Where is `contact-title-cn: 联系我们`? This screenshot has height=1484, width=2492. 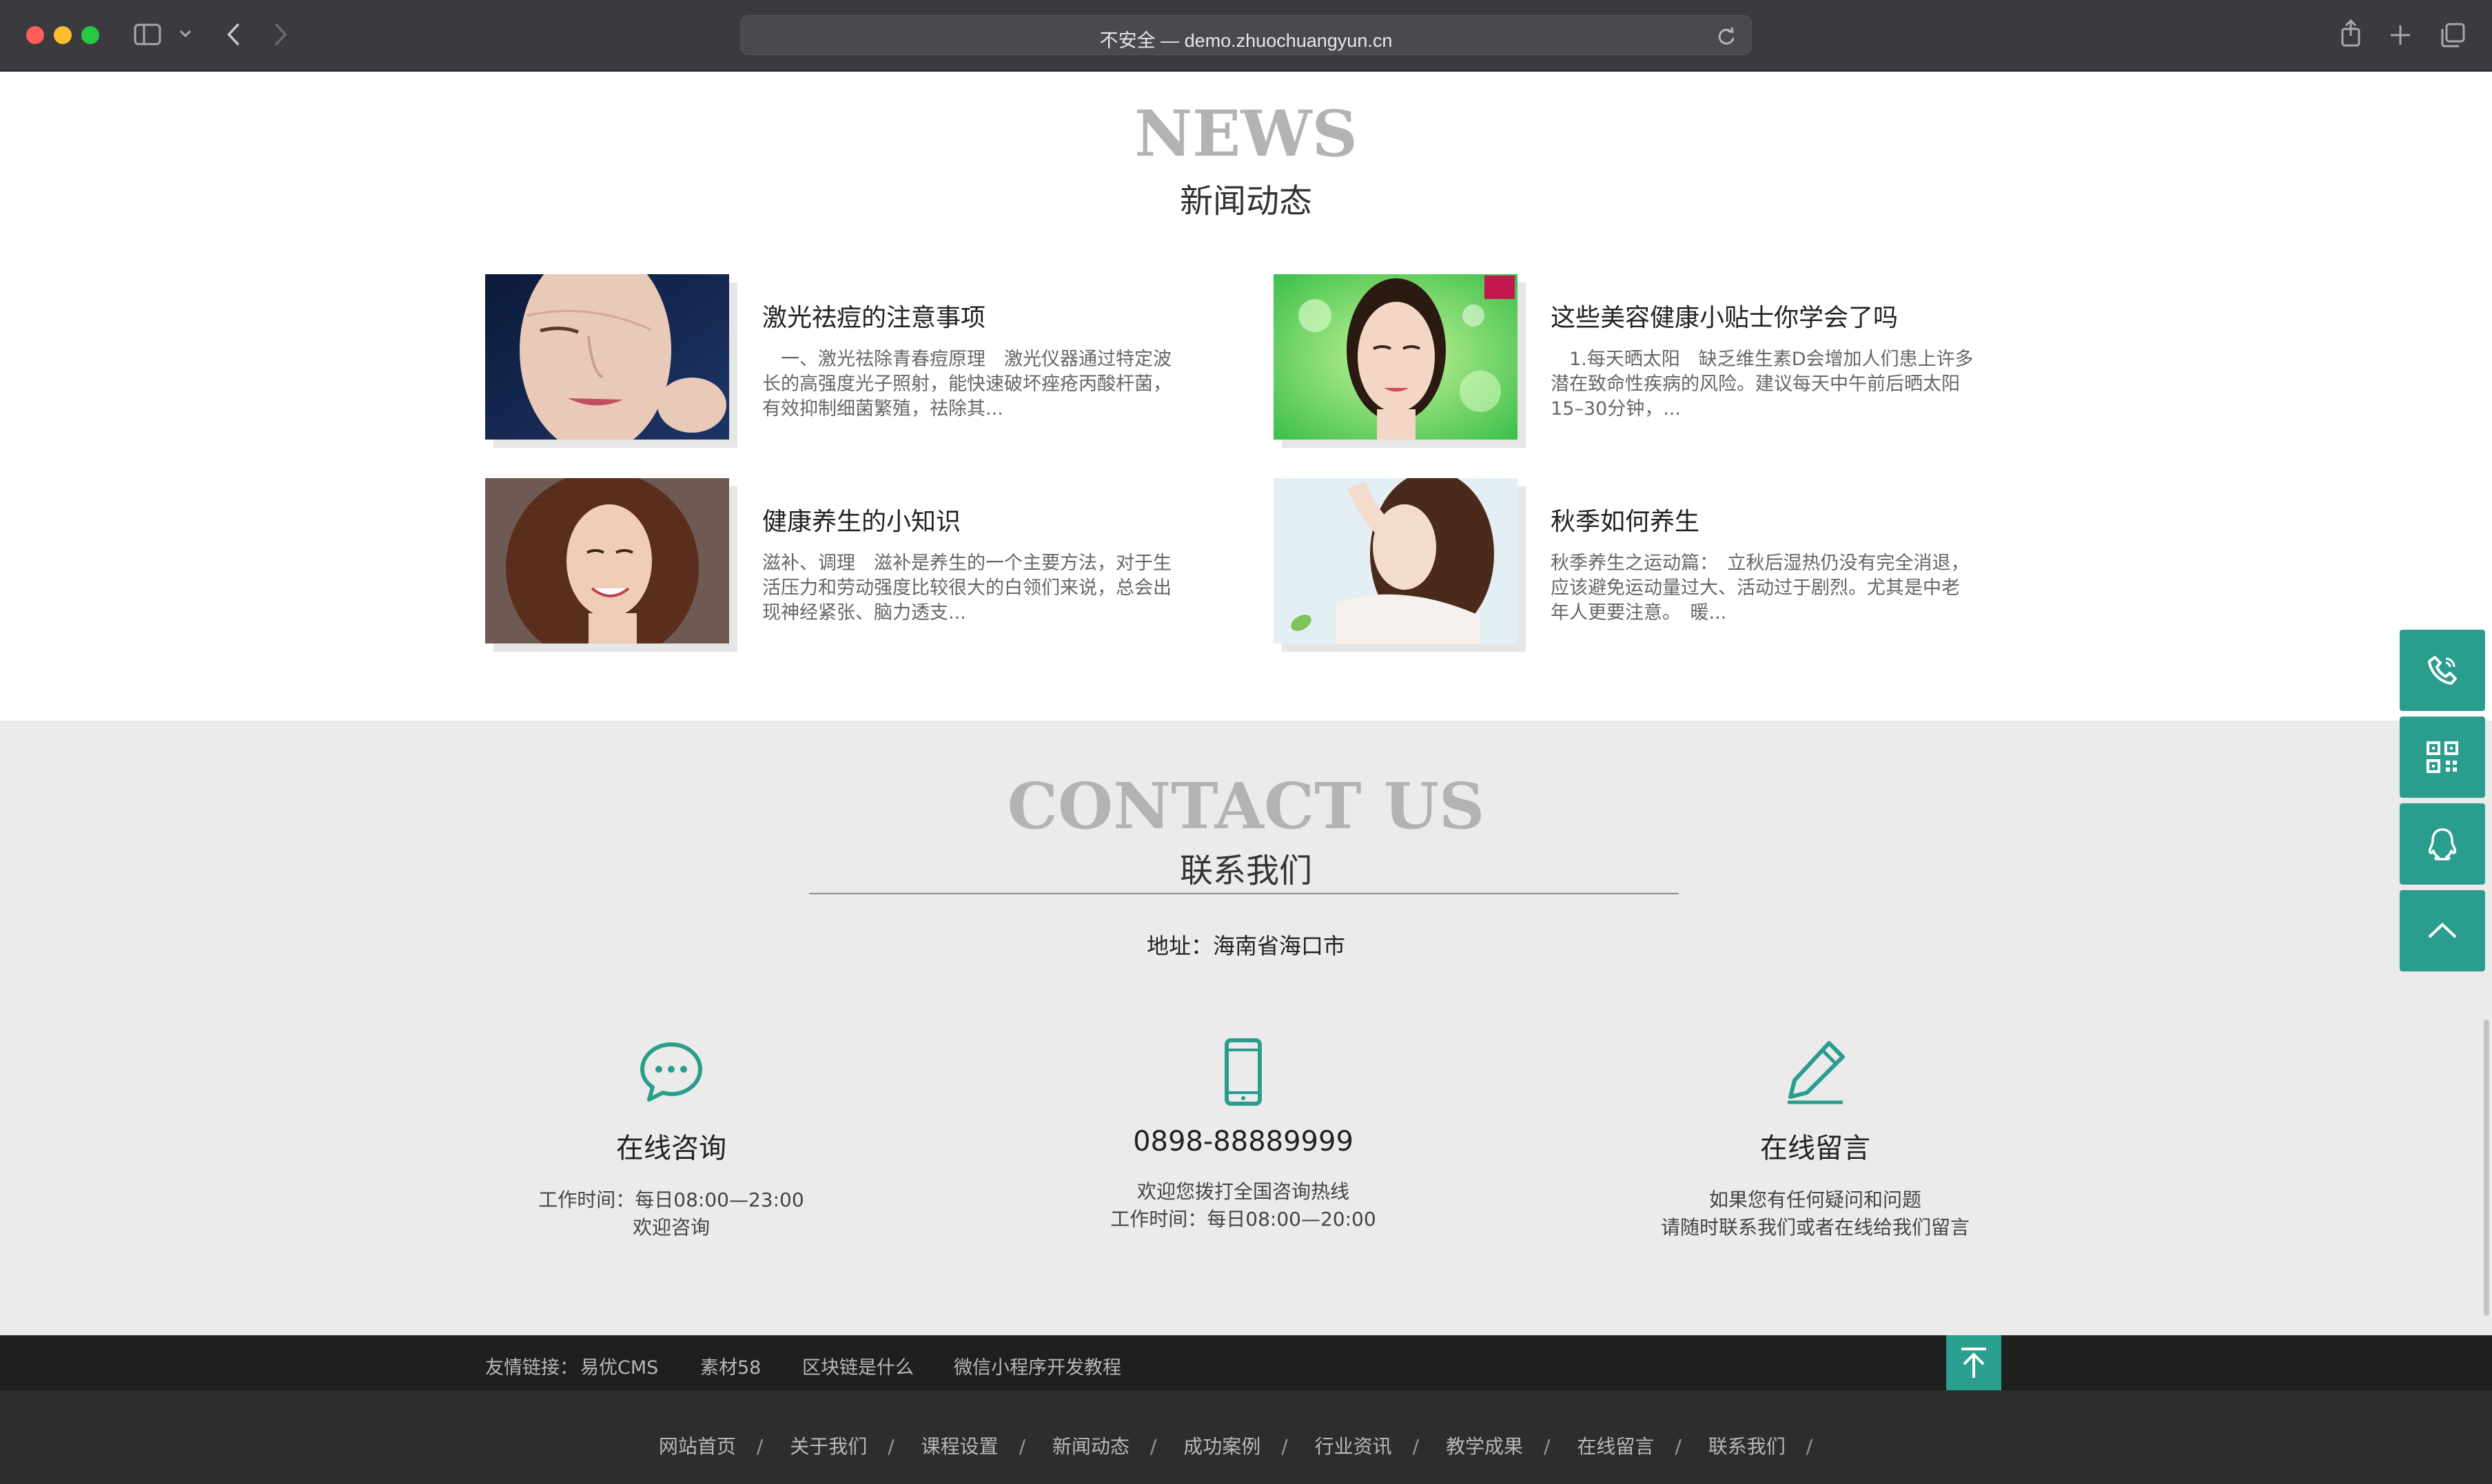 contact-title-cn: 联系我们 is located at coordinates (1246, 871).